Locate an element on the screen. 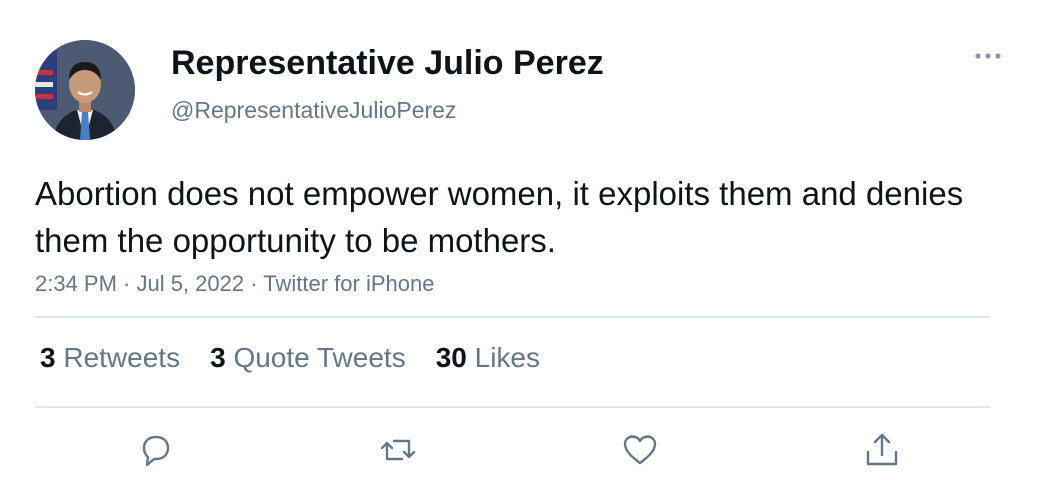 This screenshot has height=480, width=1050. share-button is located at coordinates (882, 450).